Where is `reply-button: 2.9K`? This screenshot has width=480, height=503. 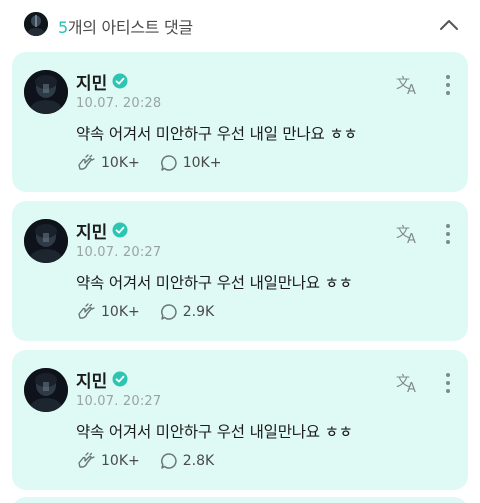 reply-button: 2.9K is located at coordinates (187, 312).